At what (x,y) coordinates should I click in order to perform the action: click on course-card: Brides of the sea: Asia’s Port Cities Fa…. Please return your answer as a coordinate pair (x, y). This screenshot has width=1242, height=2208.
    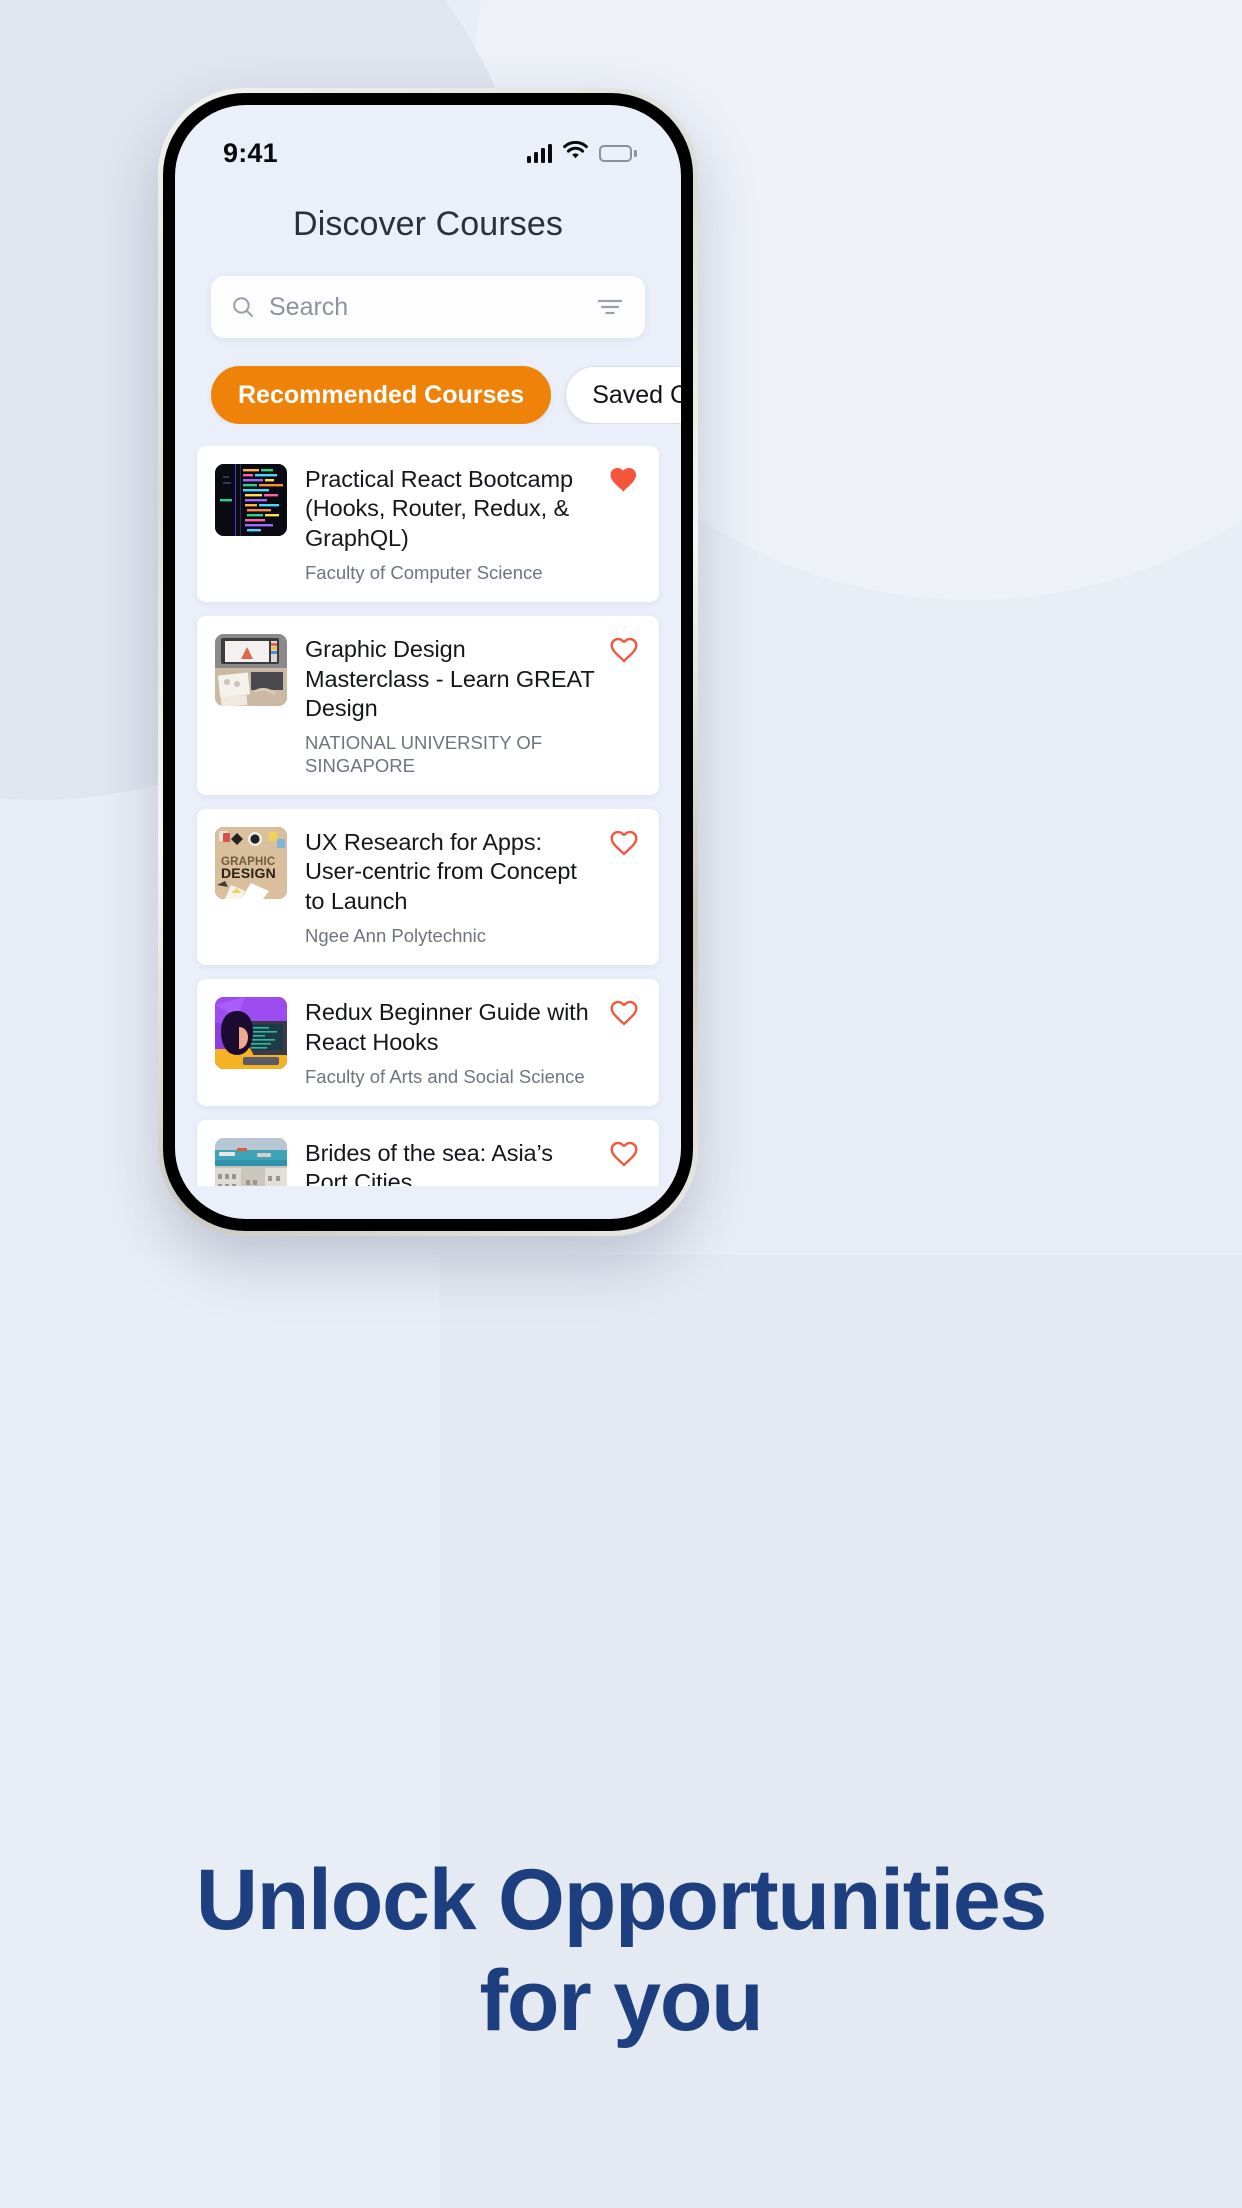
    Looking at the image, I should click on (428, 1153).